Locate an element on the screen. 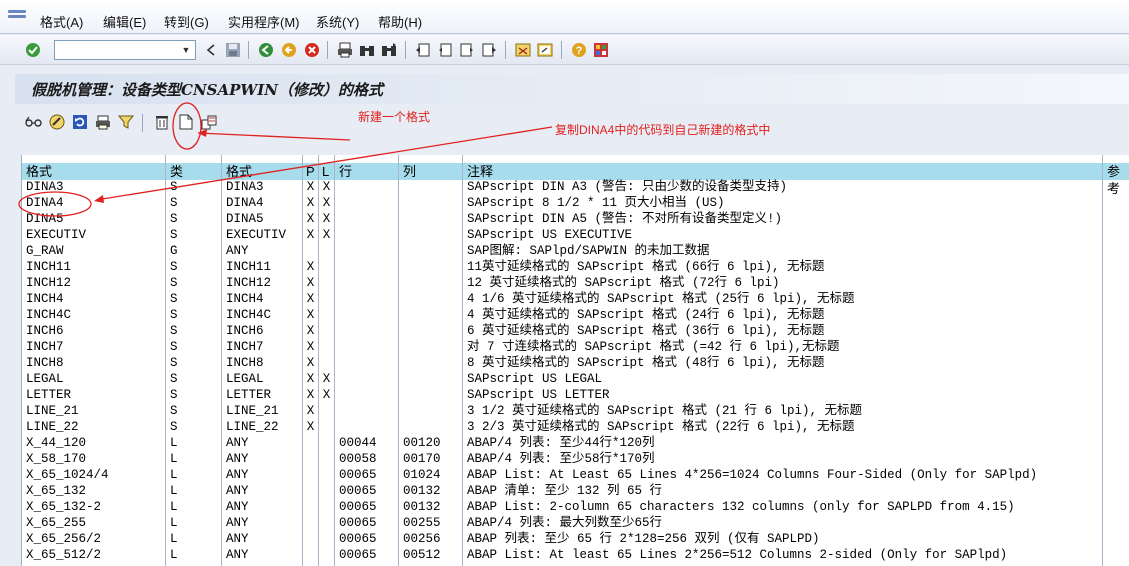  cell-format: INCH7 is located at coordinates (43, 347).